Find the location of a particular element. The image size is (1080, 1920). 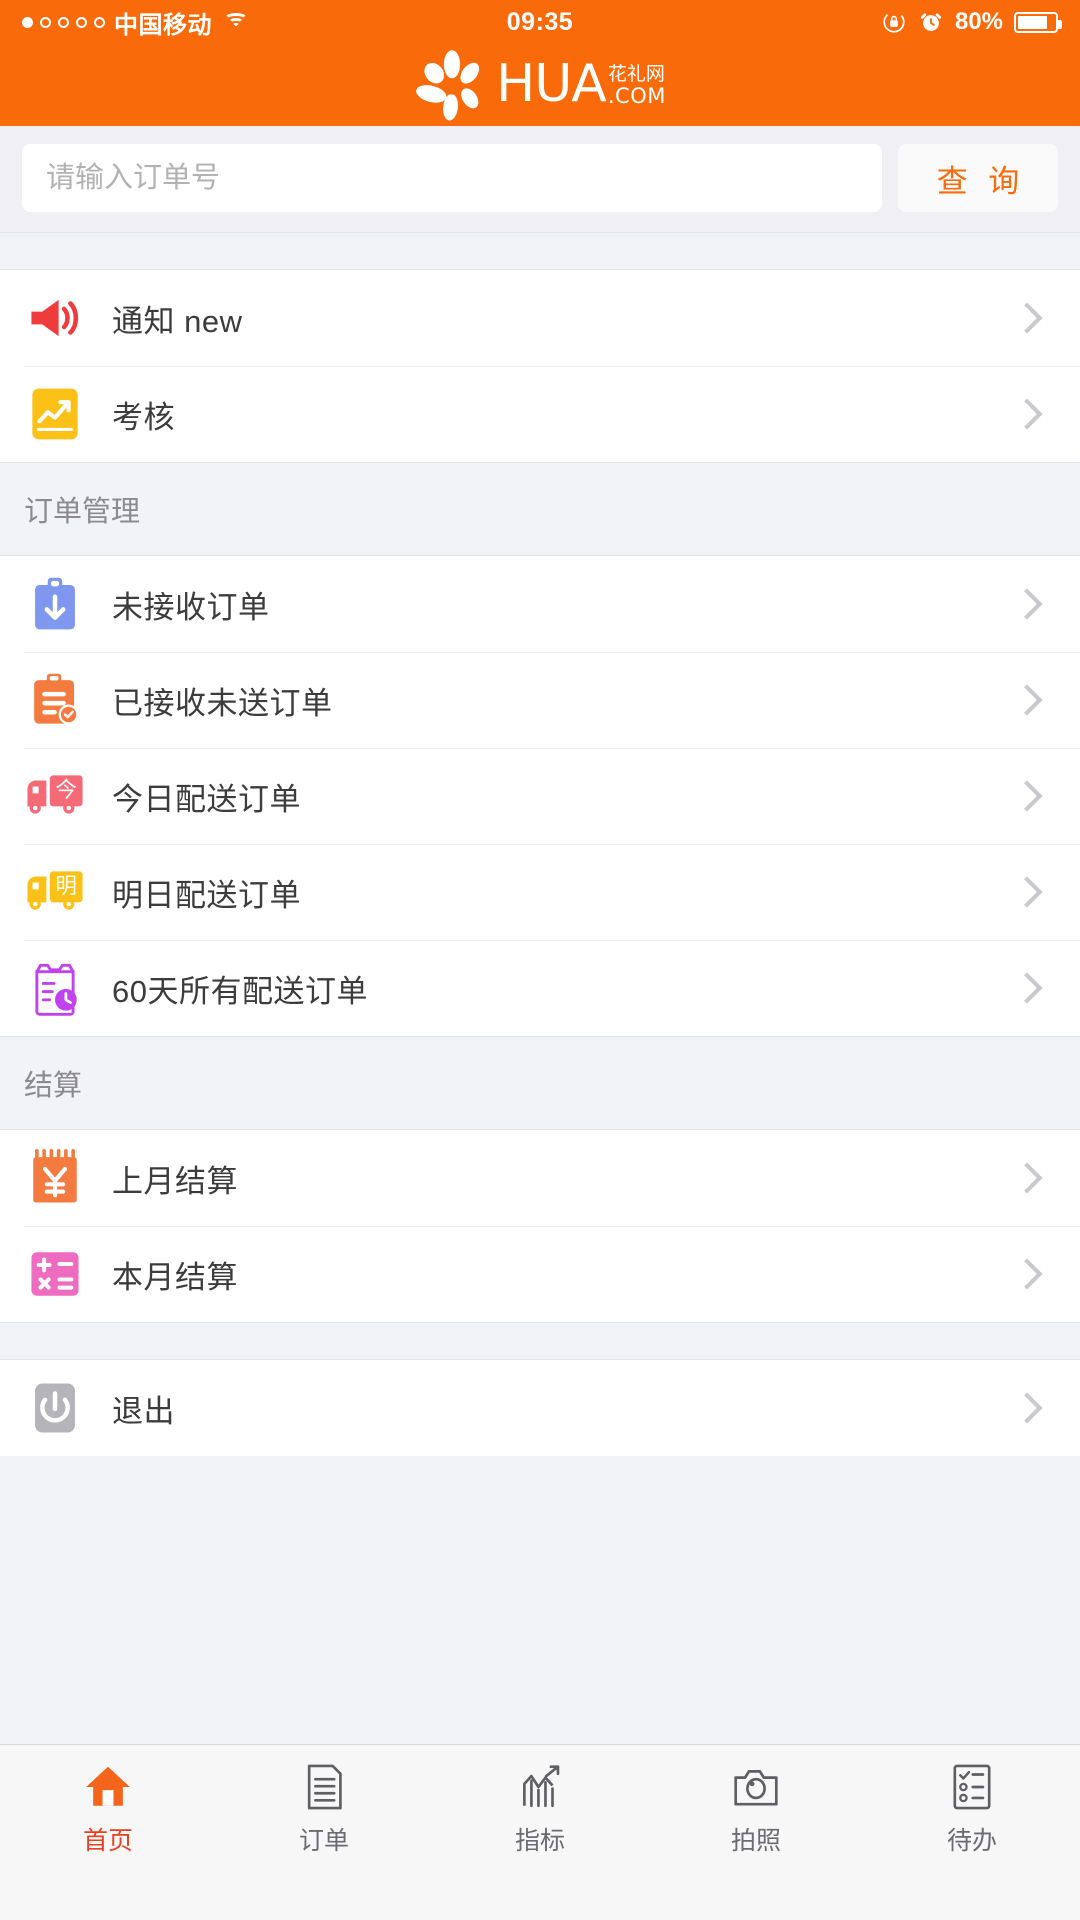

tab-待办: 待办 is located at coordinates (972, 1808).